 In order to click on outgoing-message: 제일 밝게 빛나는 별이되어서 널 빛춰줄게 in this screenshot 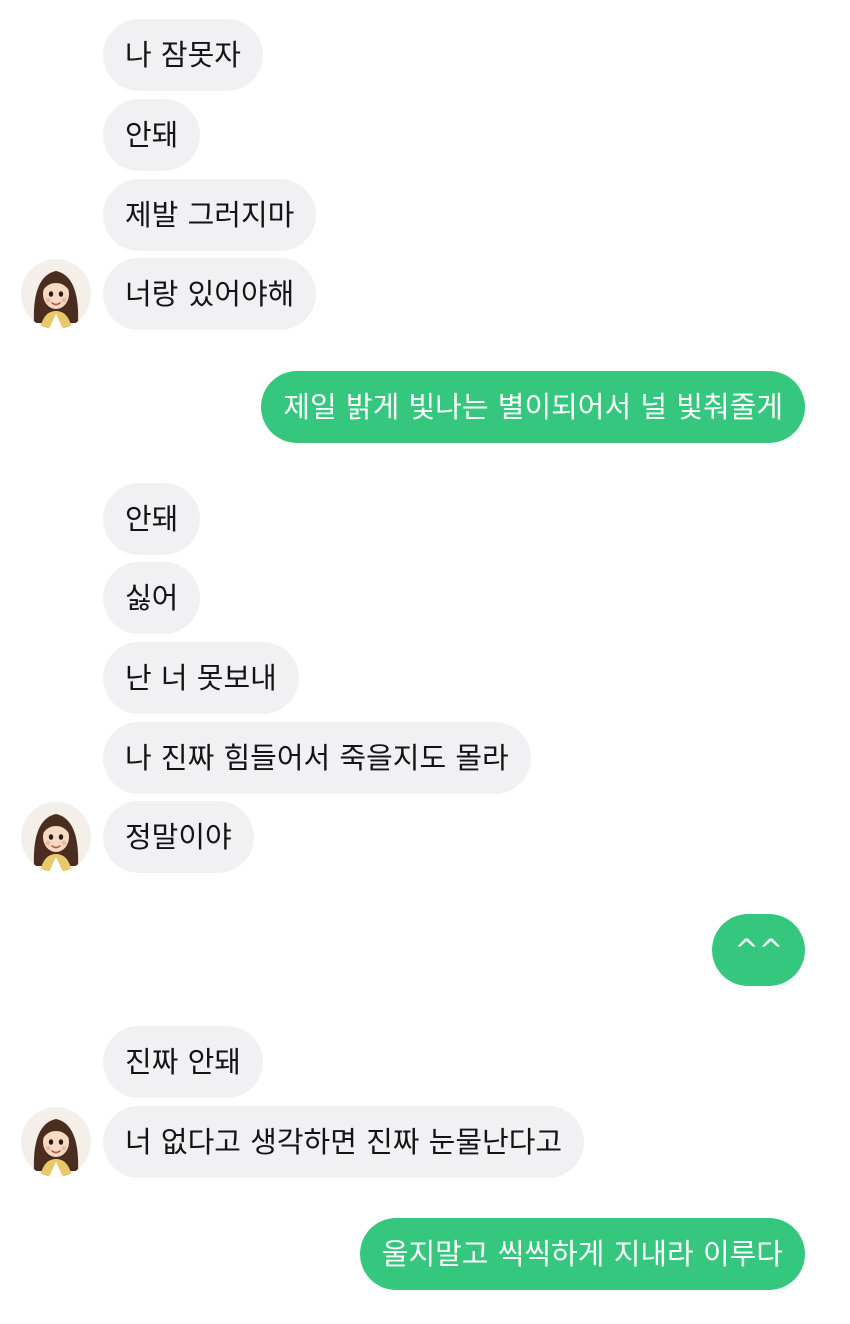, I will do `click(533, 407)`.